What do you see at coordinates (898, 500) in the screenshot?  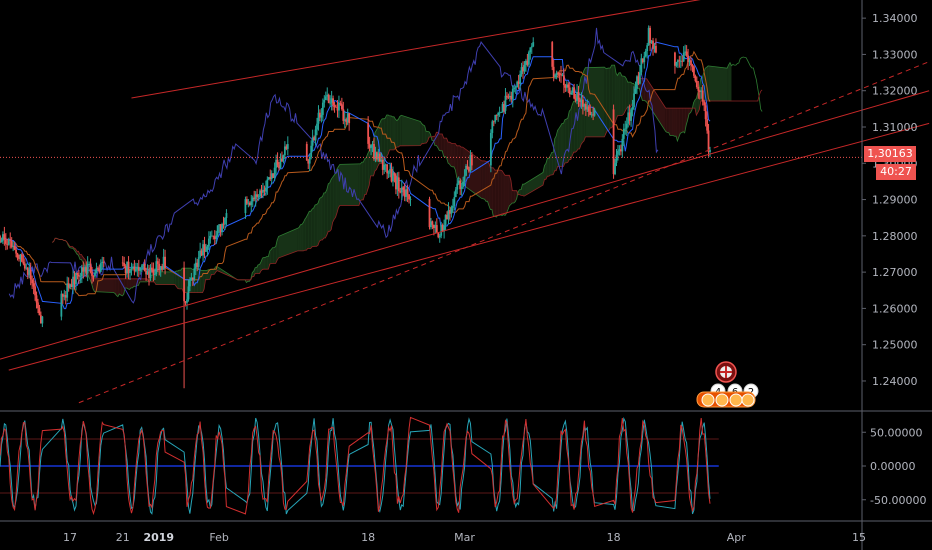 I see `osc-tick-label: -50.00000` at bounding box center [898, 500].